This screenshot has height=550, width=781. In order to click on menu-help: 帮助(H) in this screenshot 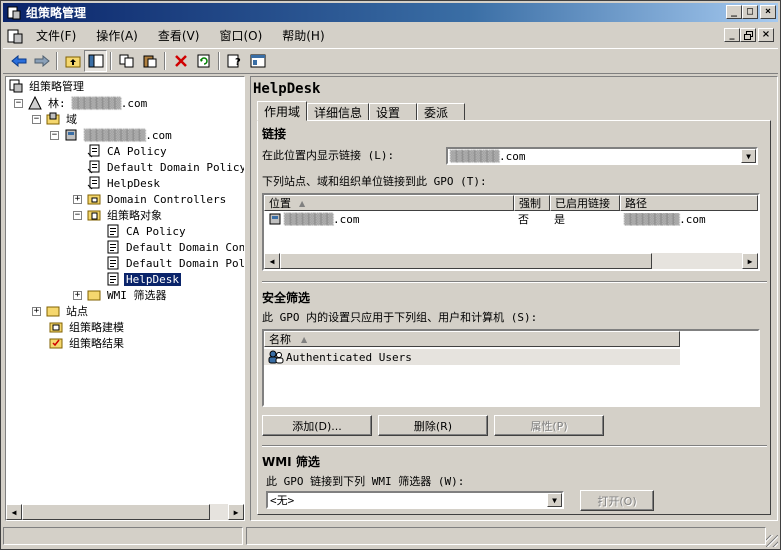, I will do `click(303, 35)`.